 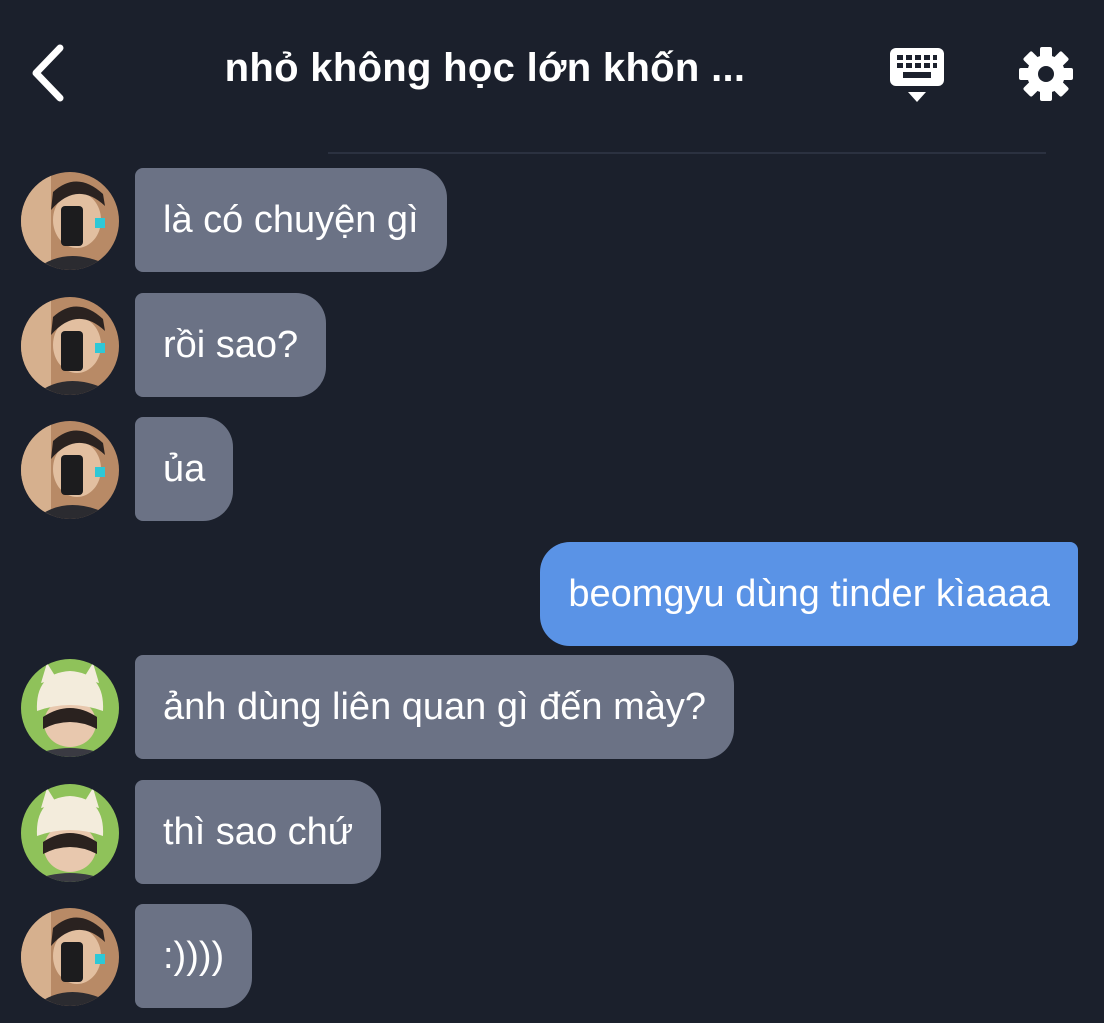 What do you see at coordinates (687, 153) in the screenshot?
I see `header-divider` at bounding box center [687, 153].